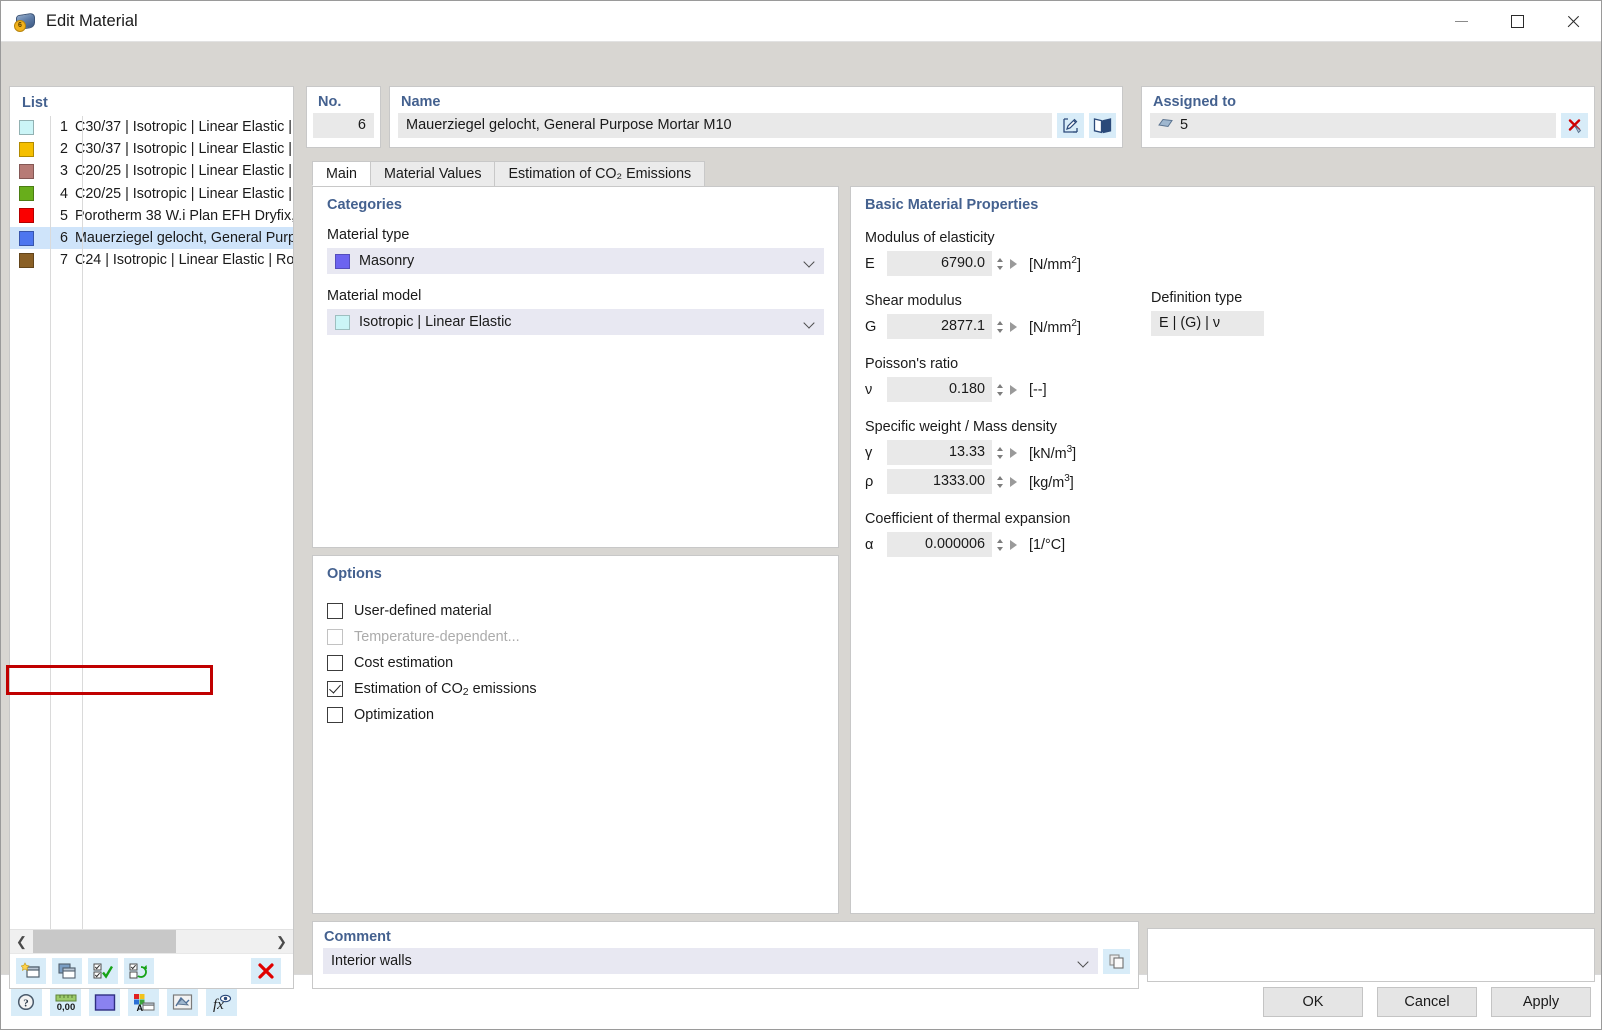 Image resolution: width=1602 pixels, height=1030 pixels. What do you see at coordinates (575, 663) in the screenshot?
I see `option-row: Cost estimation` at bounding box center [575, 663].